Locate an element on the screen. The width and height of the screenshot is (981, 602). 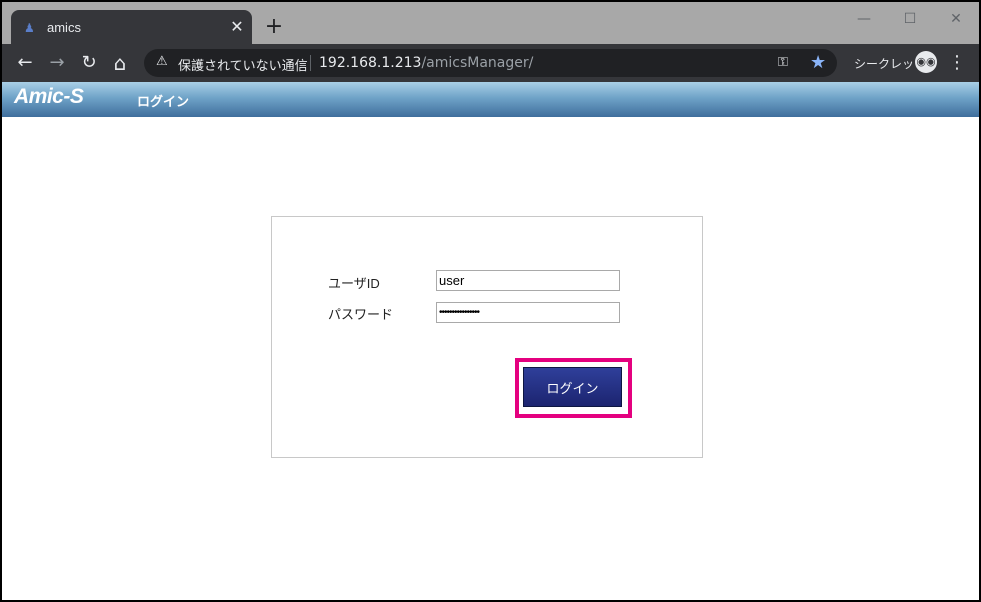
app-header: Amic-S ログイン is located at coordinates (490, 99).